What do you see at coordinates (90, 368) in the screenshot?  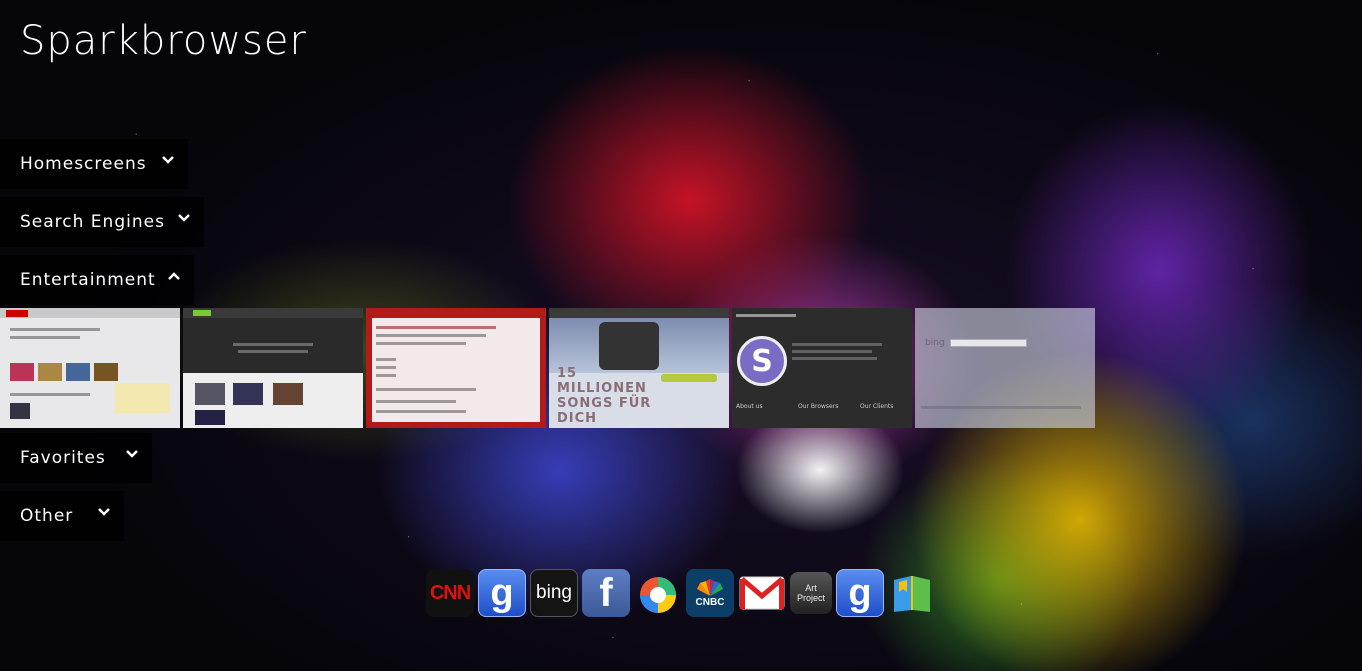 I see `thumbnail-youtube` at bounding box center [90, 368].